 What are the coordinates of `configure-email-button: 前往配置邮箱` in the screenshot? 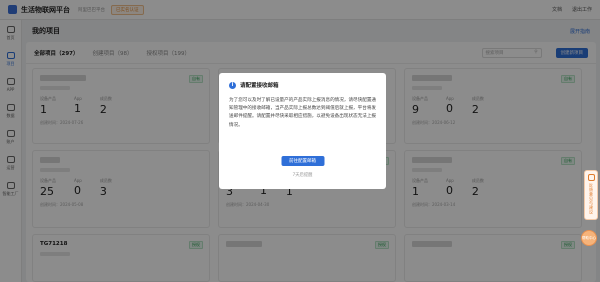 It's located at (302, 161).